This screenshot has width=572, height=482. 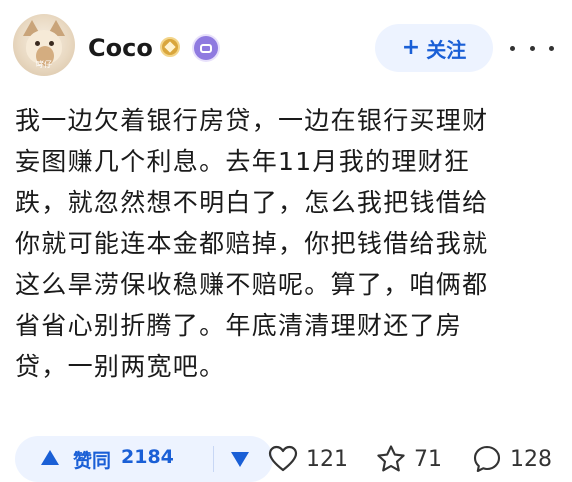 What do you see at coordinates (213, 459) in the screenshot?
I see `vote-divider` at bounding box center [213, 459].